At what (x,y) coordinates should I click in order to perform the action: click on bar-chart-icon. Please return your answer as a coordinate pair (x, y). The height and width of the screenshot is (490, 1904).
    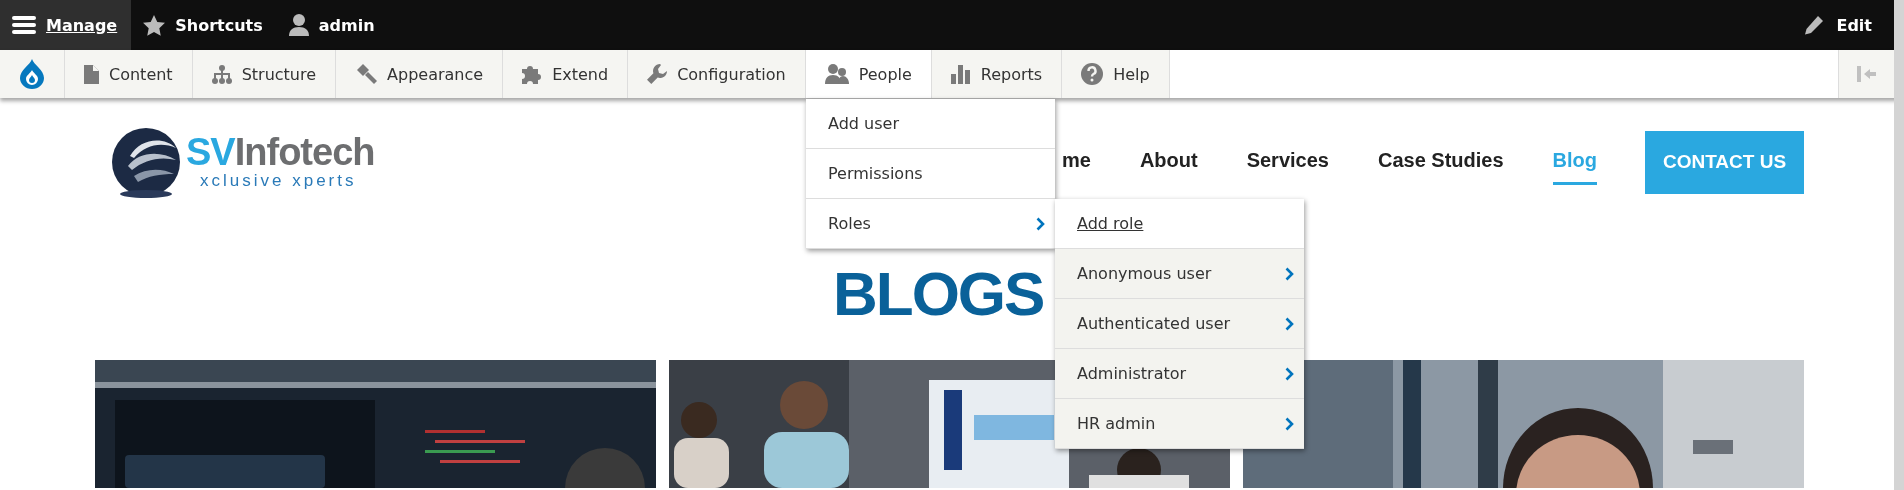
    Looking at the image, I should click on (960, 74).